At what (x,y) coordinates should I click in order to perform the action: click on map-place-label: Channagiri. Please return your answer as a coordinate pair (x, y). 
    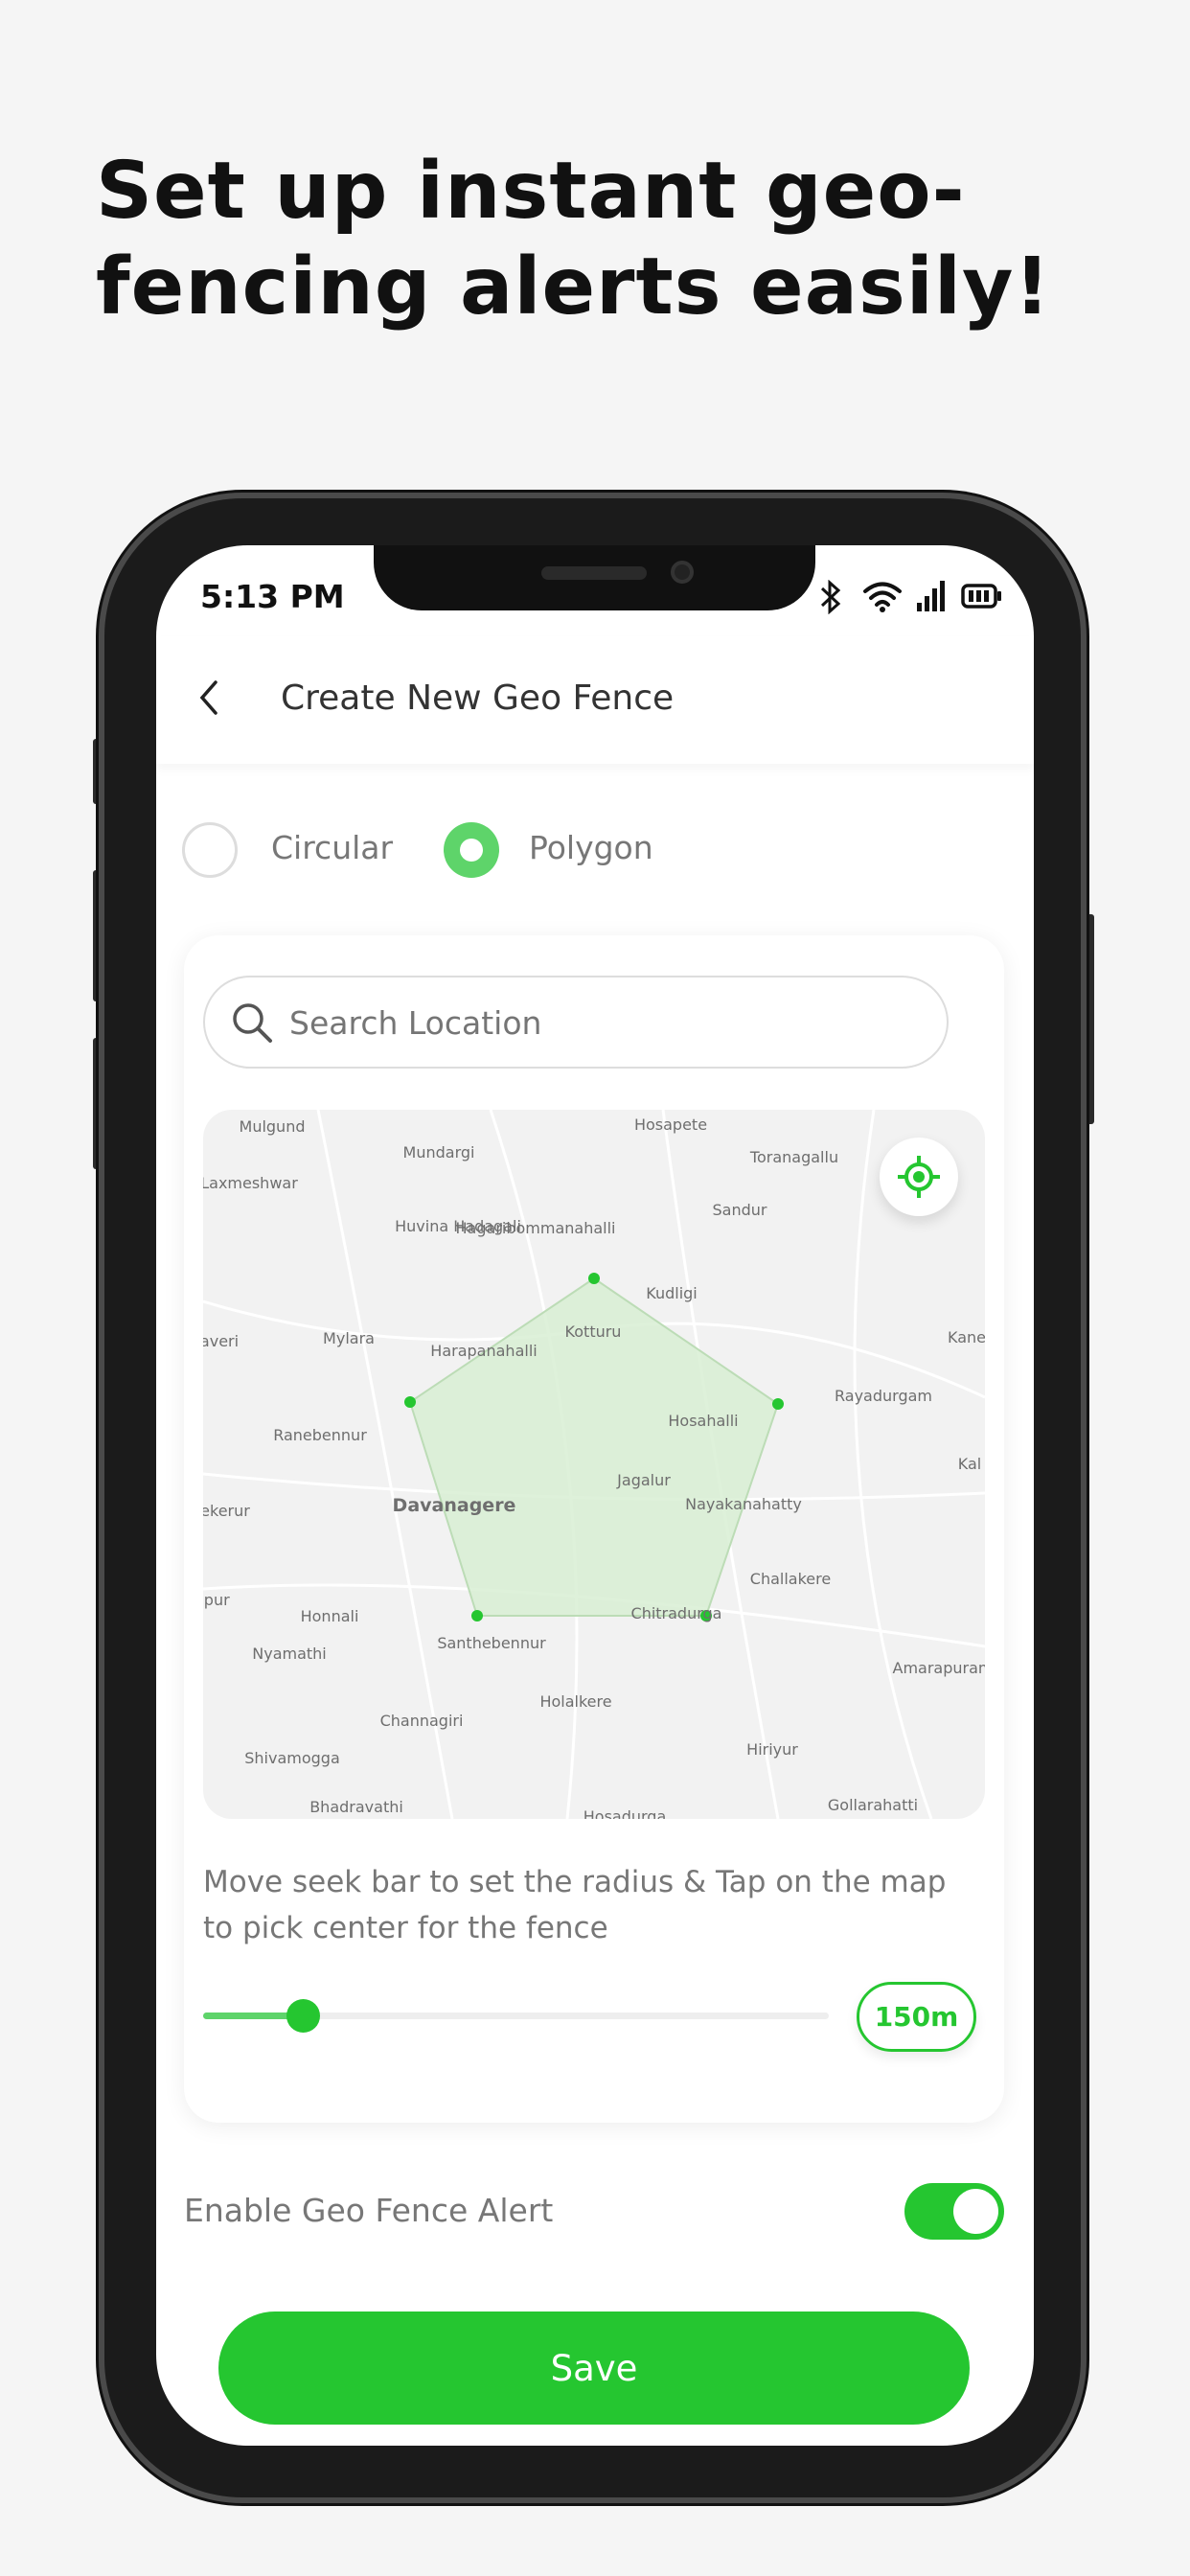
    Looking at the image, I should click on (421, 1721).